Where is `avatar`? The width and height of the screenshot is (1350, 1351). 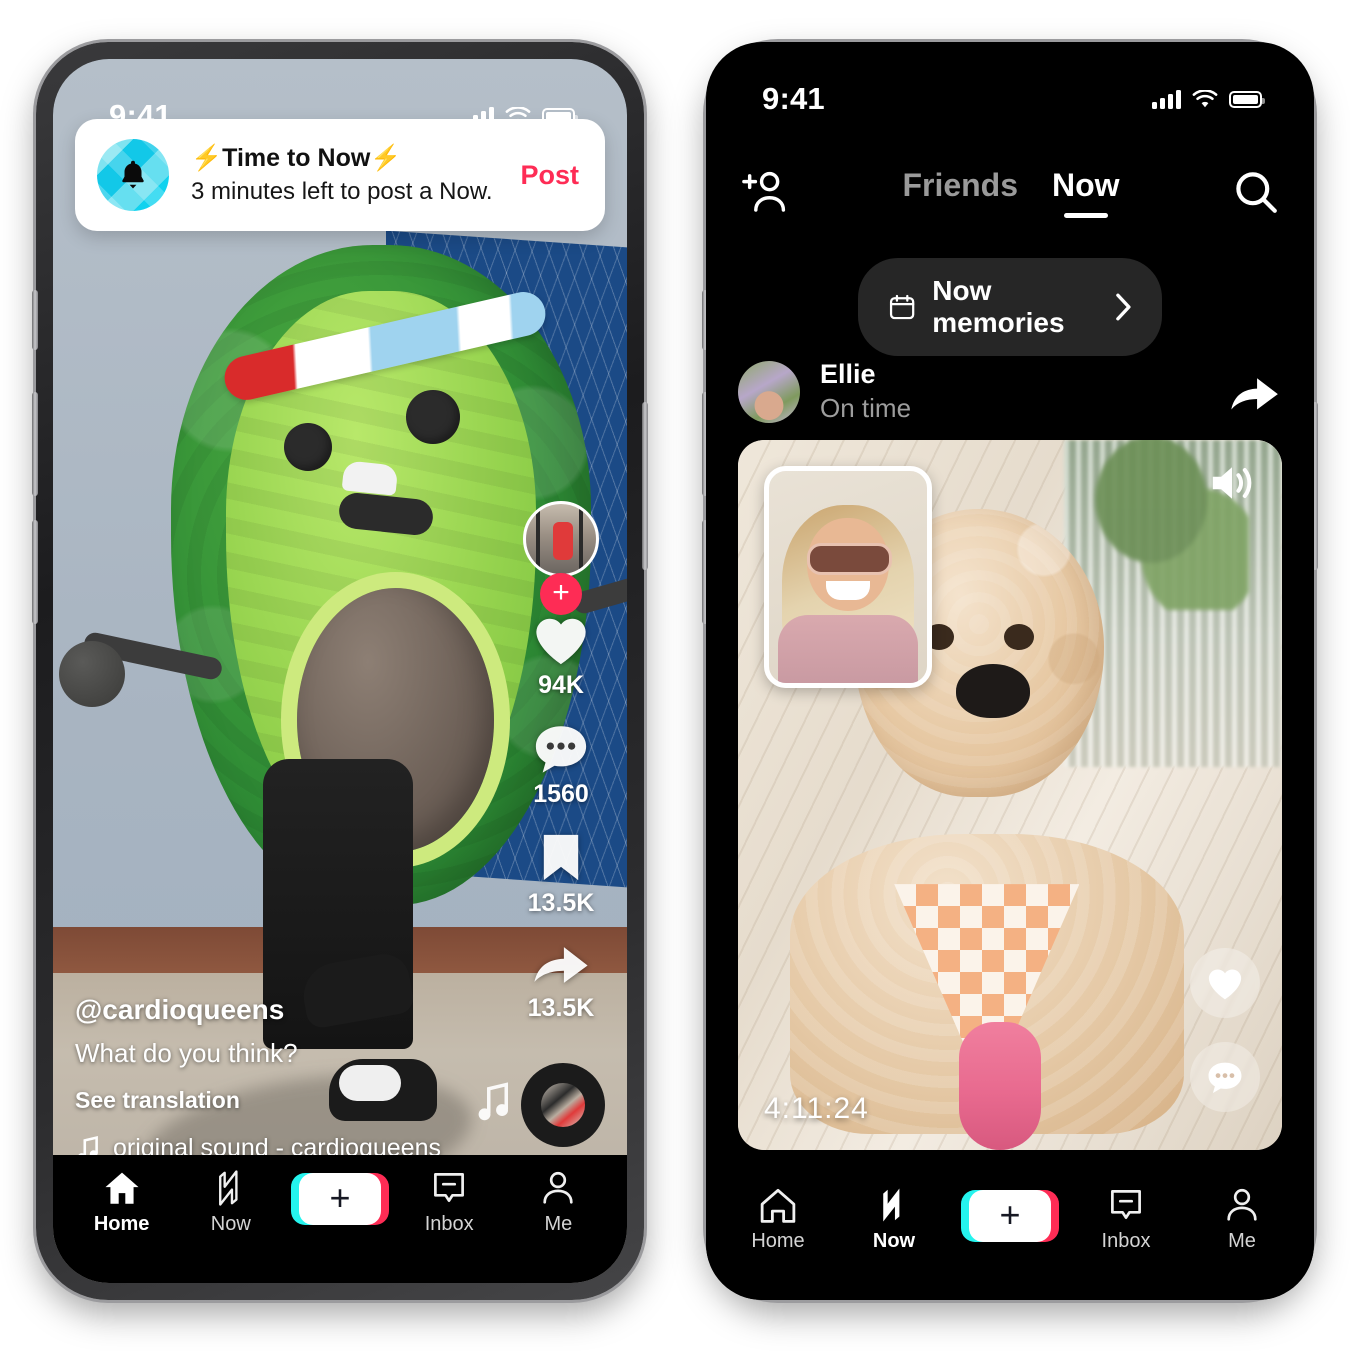
avatar is located at coordinates (769, 392).